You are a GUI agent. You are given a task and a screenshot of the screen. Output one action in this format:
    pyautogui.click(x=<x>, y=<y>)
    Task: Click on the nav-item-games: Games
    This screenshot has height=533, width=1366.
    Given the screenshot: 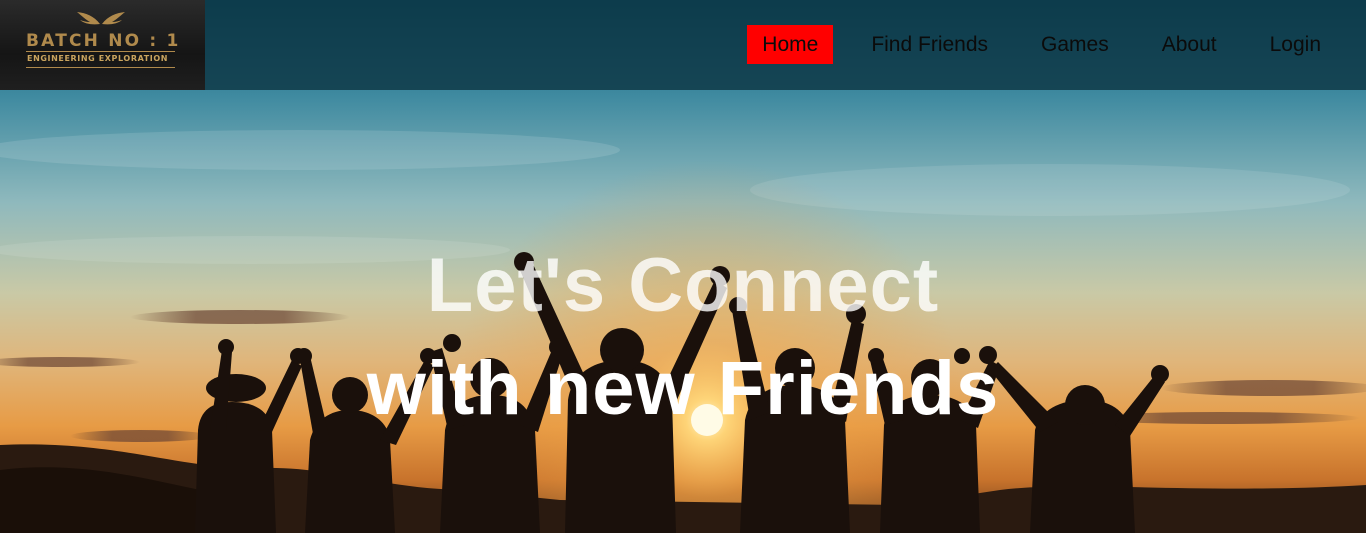 What is the action you would take?
    pyautogui.click(x=1075, y=44)
    